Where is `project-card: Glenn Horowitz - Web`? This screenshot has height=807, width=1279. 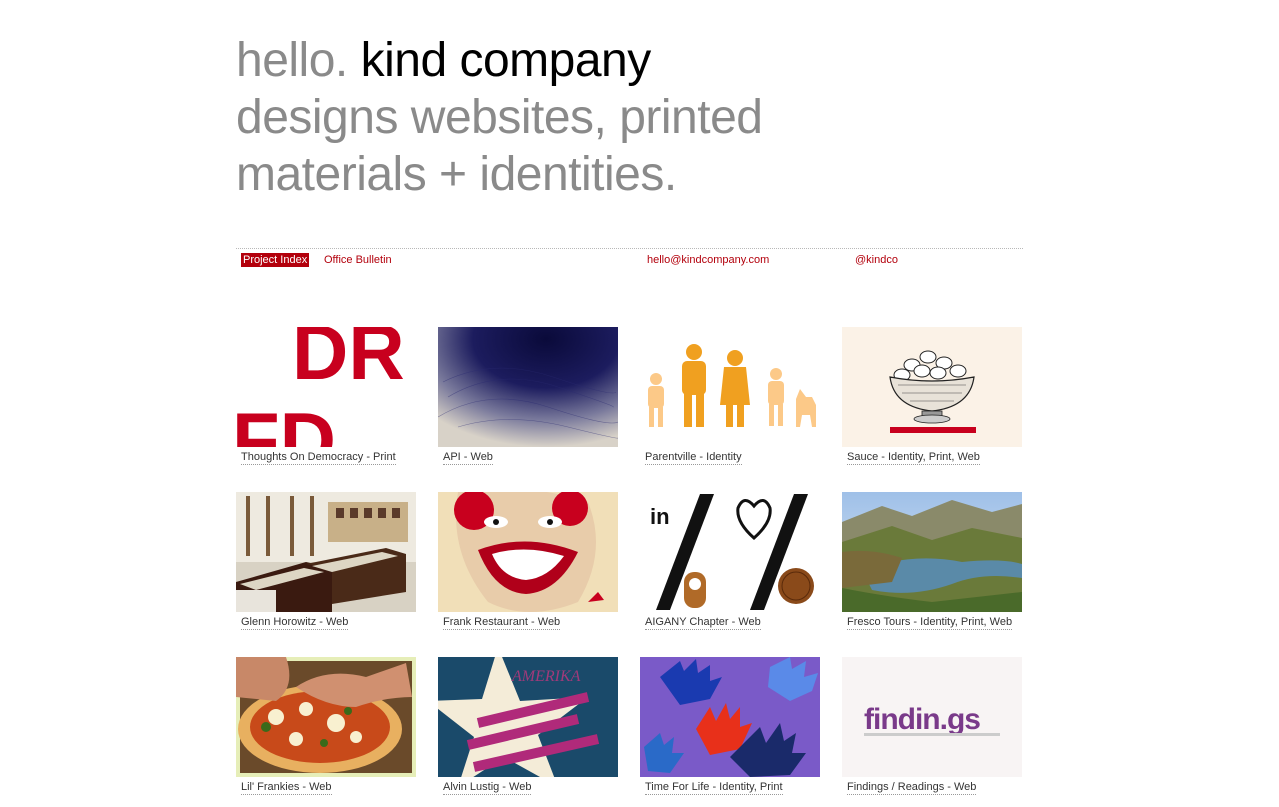
project-card: Glenn Horowitz - Web is located at coordinates (326, 567).